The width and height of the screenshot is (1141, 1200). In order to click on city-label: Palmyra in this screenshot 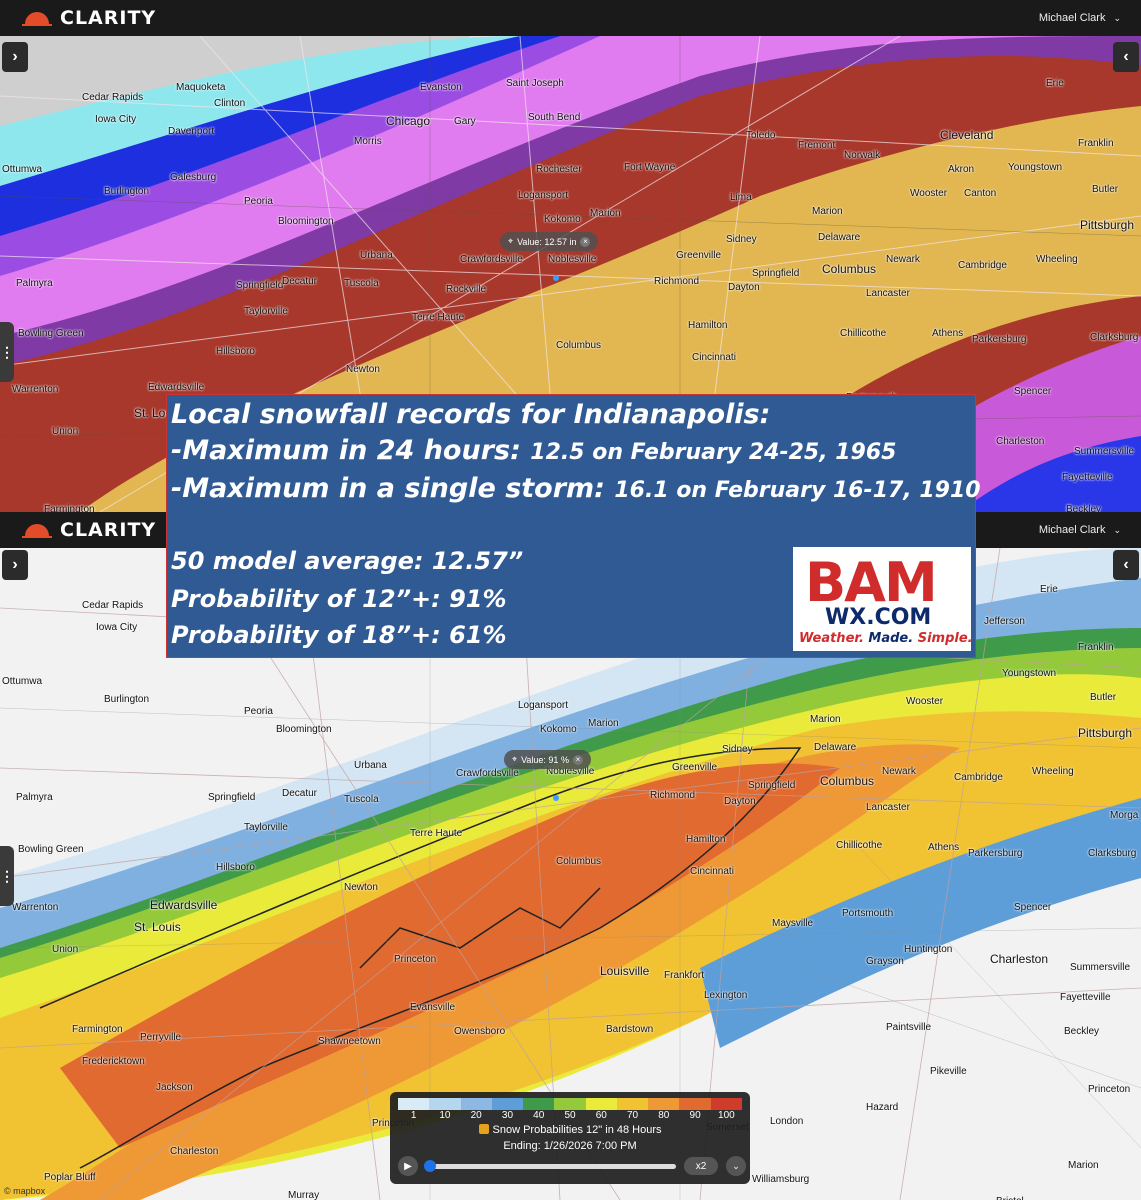, I will do `click(34, 283)`.